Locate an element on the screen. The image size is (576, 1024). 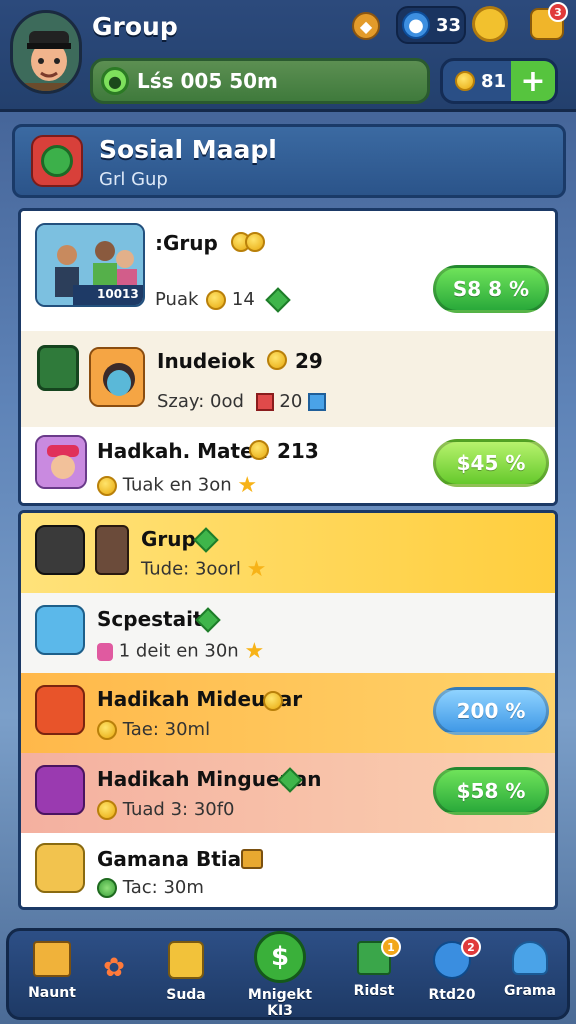
list-item: Hadikah Mideuaar Tae: 30ml 200 % is located at coordinates (288, 713).